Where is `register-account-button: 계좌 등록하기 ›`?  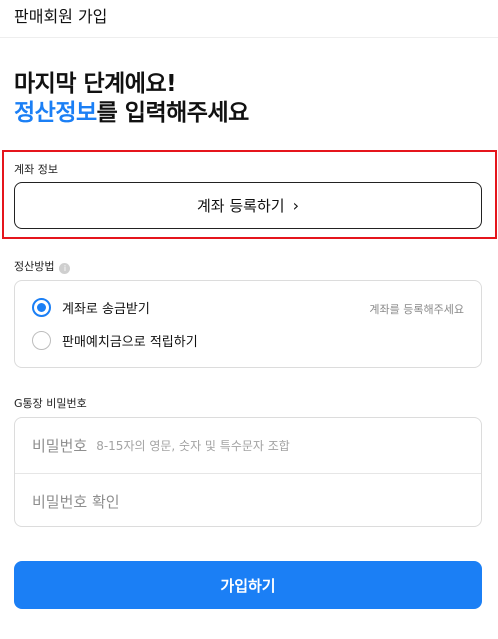
register-account-button: 계좌 등록하기 › is located at coordinates (248, 205).